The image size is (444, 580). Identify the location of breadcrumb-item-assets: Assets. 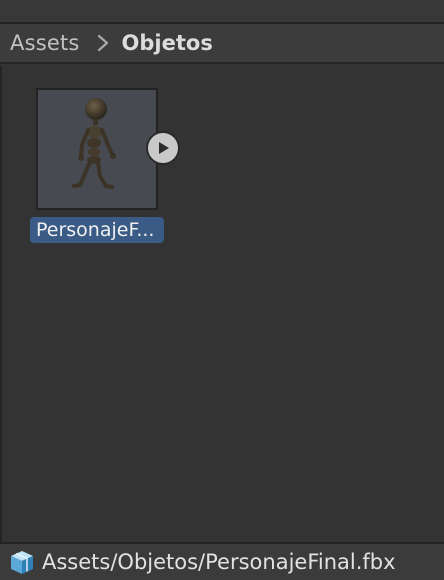
(45, 43).